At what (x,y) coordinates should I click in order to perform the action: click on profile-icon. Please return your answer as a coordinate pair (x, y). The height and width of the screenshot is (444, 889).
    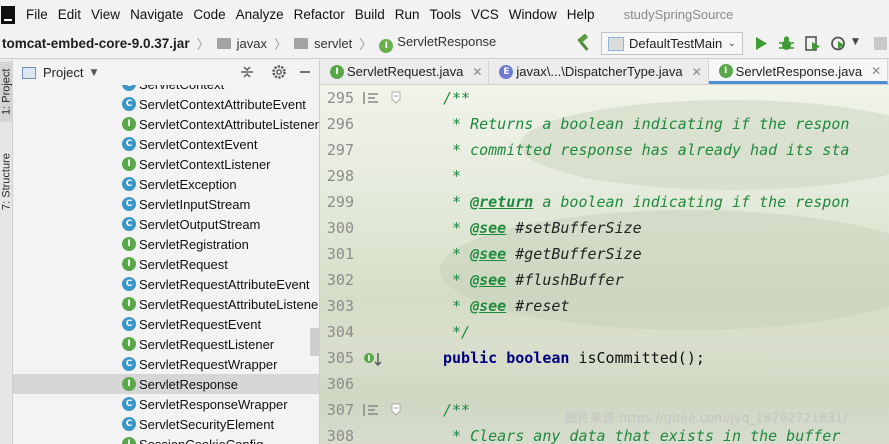
    Looking at the image, I should click on (838, 43).